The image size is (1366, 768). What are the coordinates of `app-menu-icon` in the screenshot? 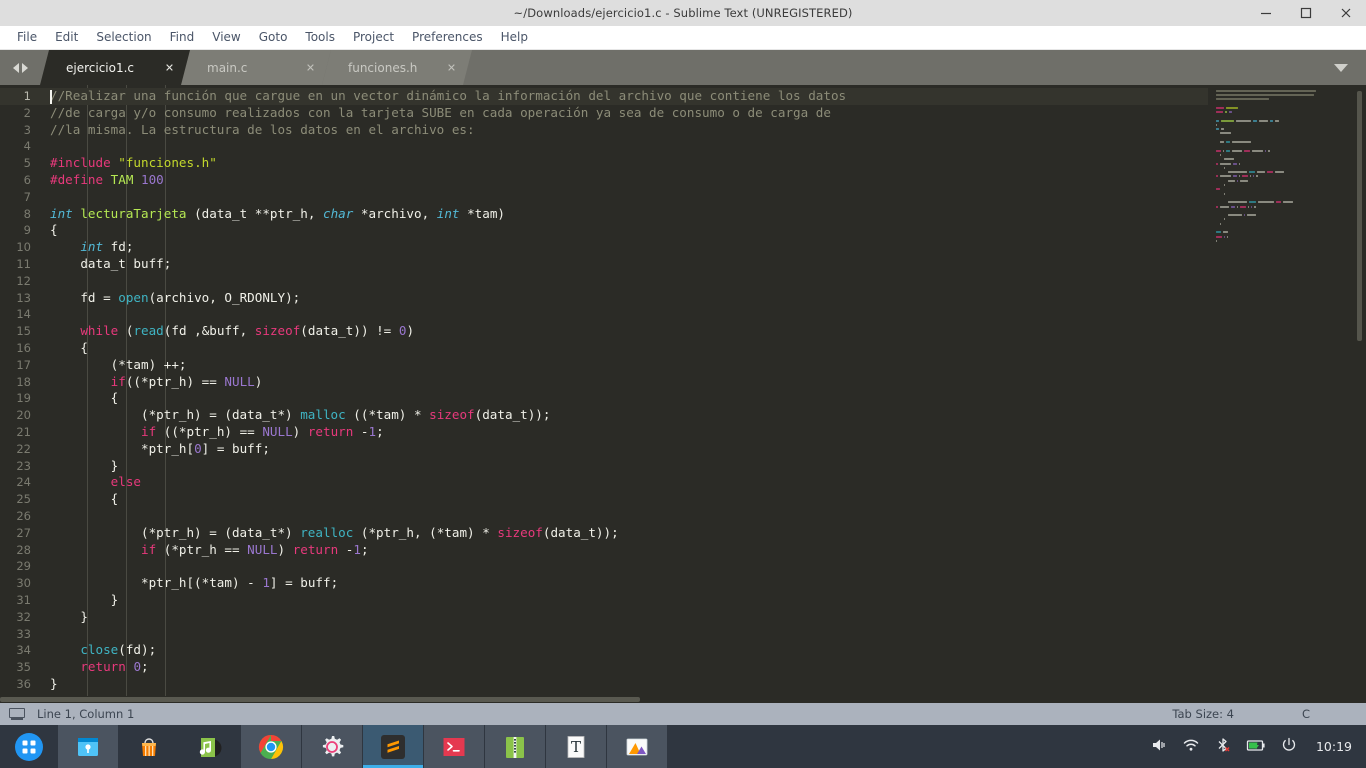 It's located at (29, 746).